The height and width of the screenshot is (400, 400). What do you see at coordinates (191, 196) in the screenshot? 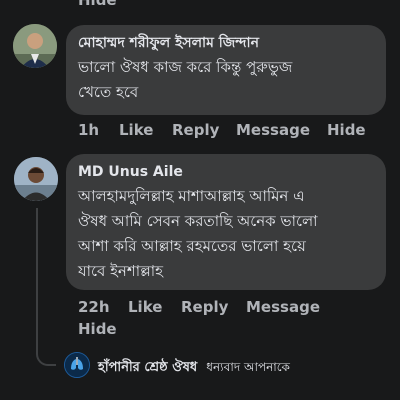
I see `comment-text-line: আলহামদুলিল্লাহ মাশাআল্লাহ আমিন এ` at bounding box center [191, 196].